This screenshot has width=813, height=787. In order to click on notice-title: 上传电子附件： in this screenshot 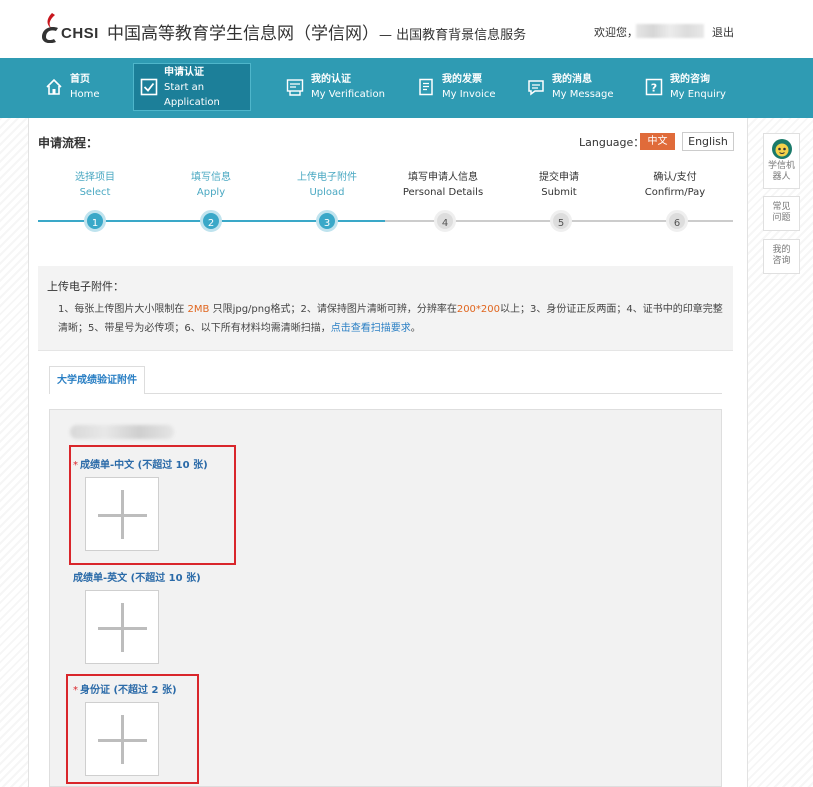, I will do `click(85, 286)`.